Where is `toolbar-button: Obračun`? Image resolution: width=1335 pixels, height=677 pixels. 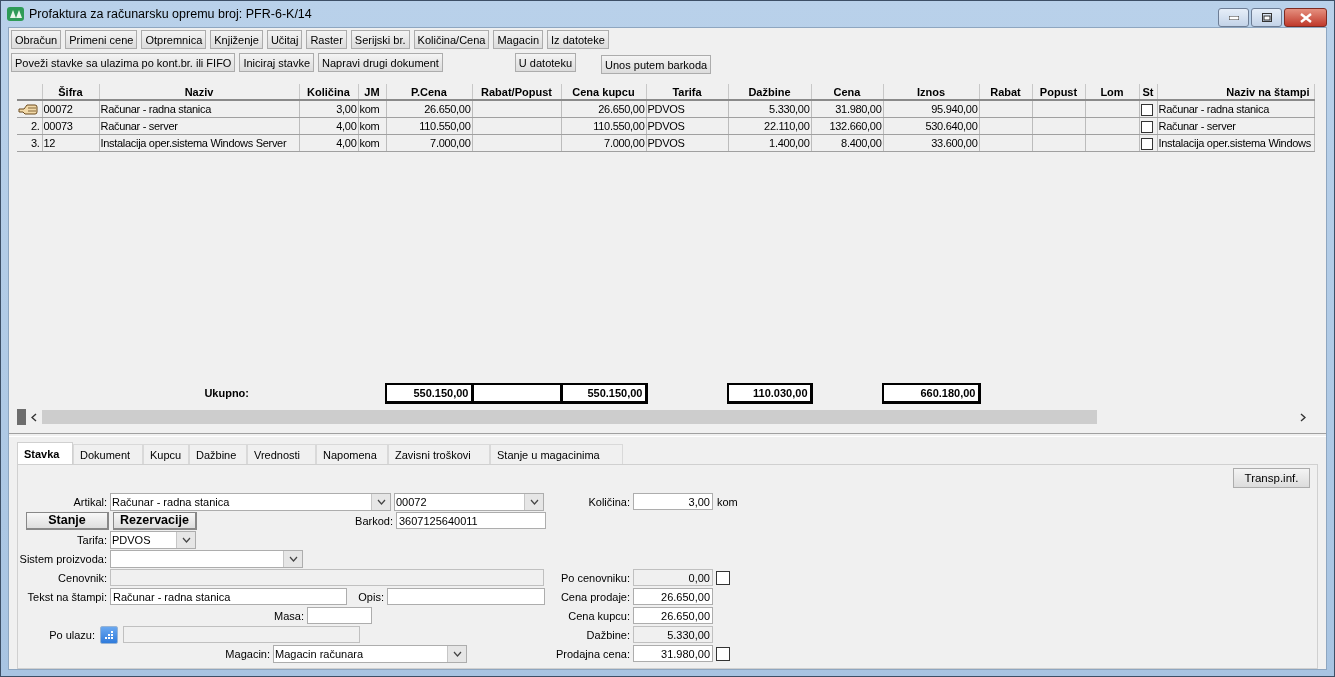 toolbar-button: Obračun is located at coordinates (36, 39).